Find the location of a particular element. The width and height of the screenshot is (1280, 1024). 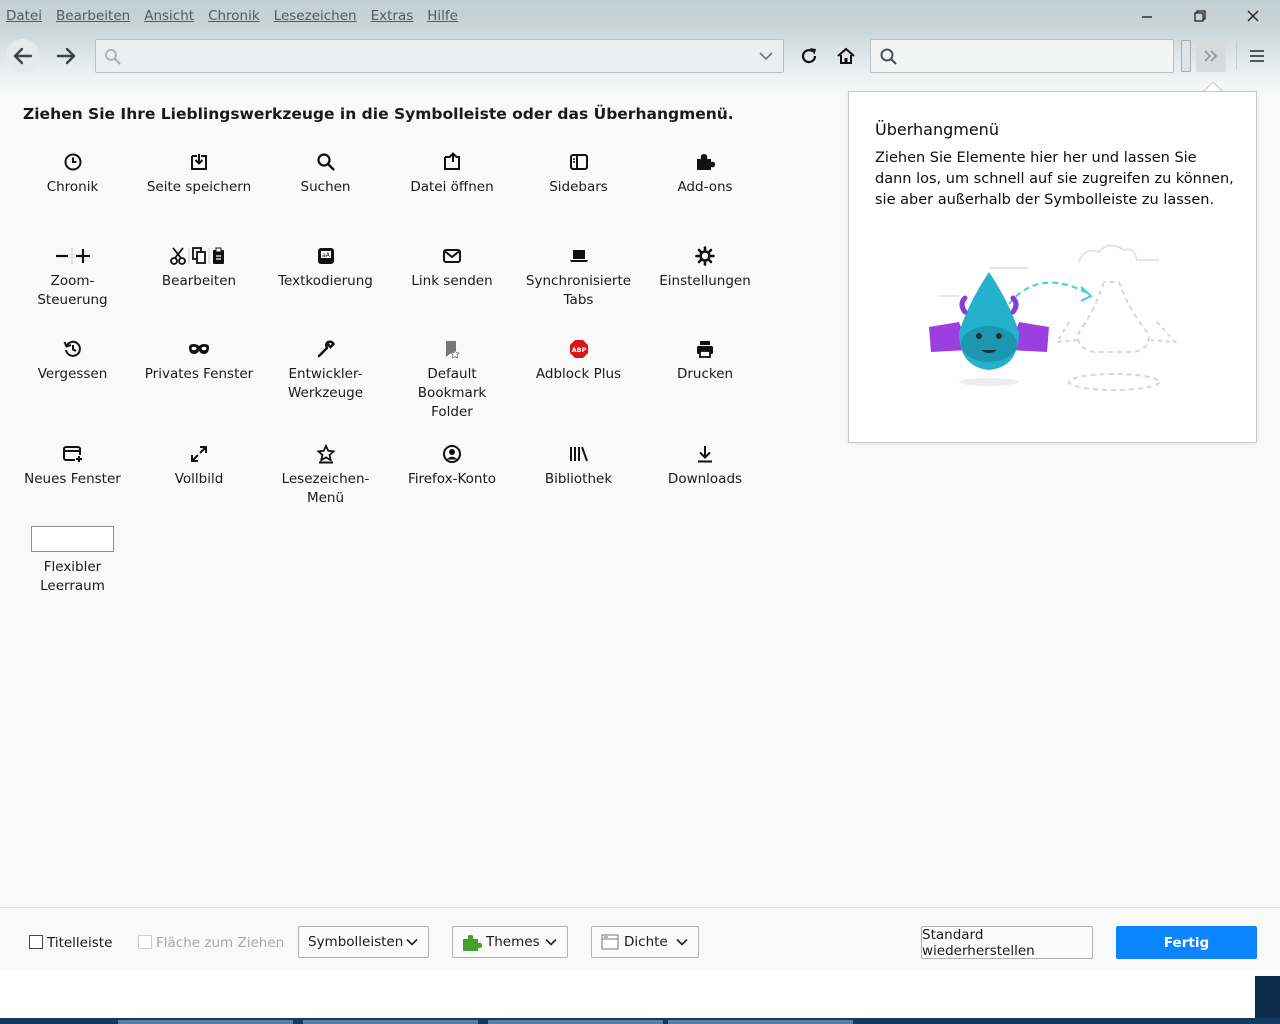

zoom-icon is located at coordinates (72, 256).